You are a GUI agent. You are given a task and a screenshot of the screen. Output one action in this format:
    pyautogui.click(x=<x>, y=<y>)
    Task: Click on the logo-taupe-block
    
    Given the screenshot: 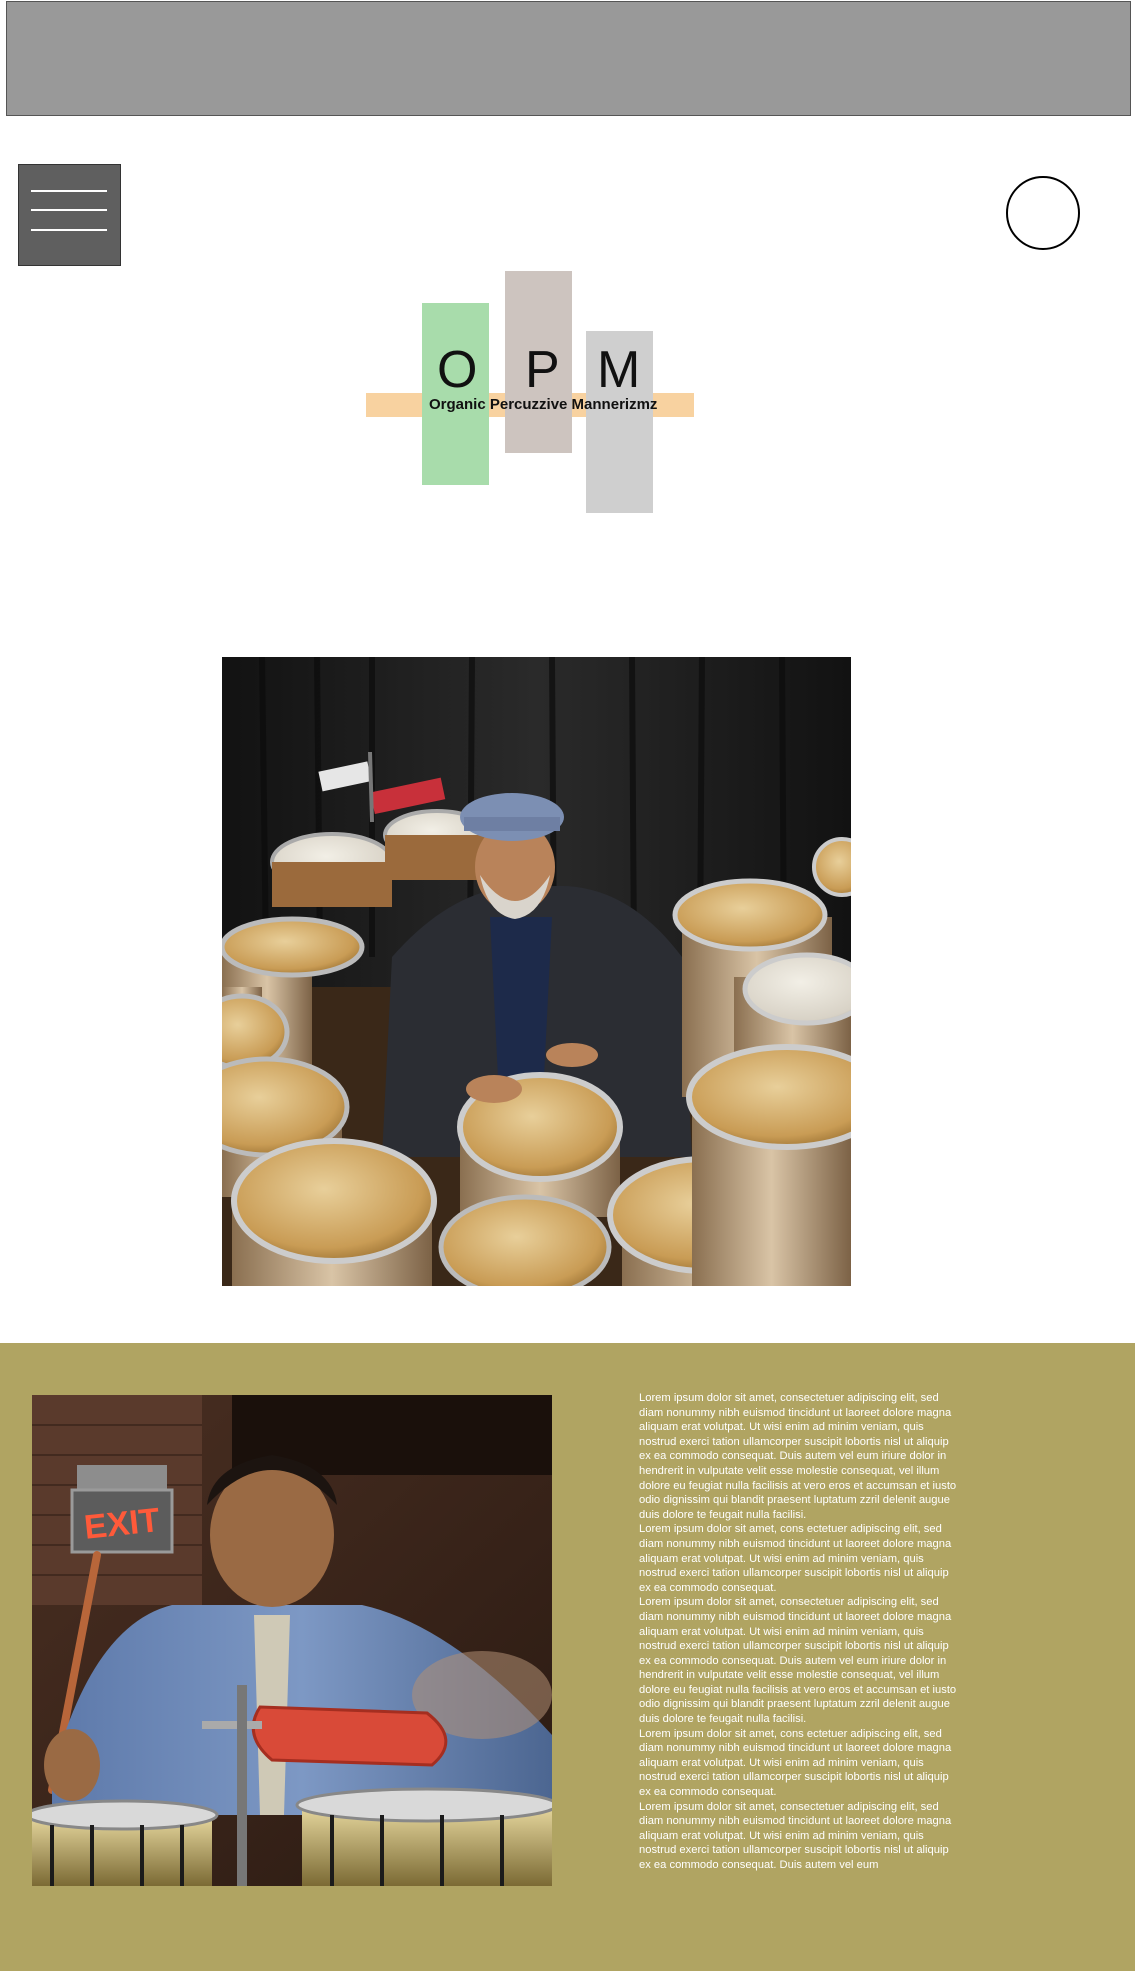 What is the action you would take?
    pyautogui.click(x=538, y=362)
    